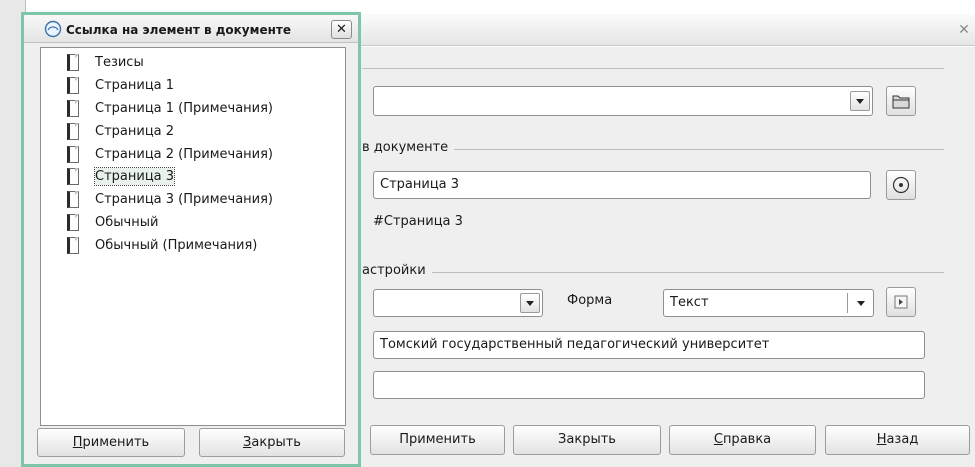 The width and height of the screenshot is (975, 467). I want to click on close-icon: ✕, so click(341, 29).